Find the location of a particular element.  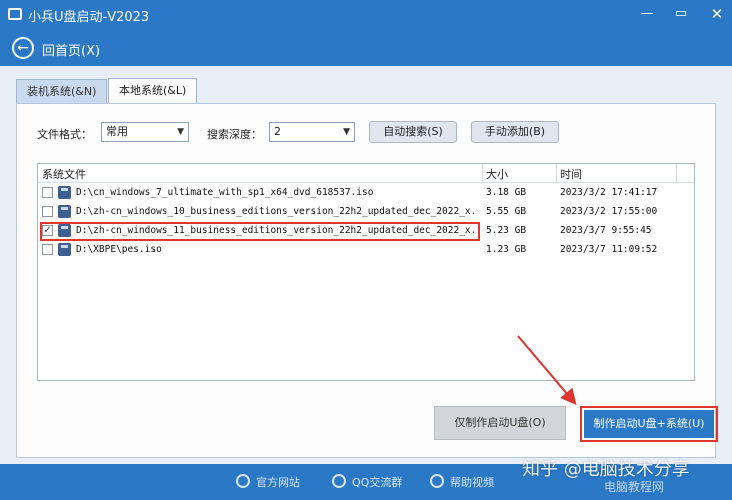

file-size: 3.18 GB is located at coordinates (506, 192).